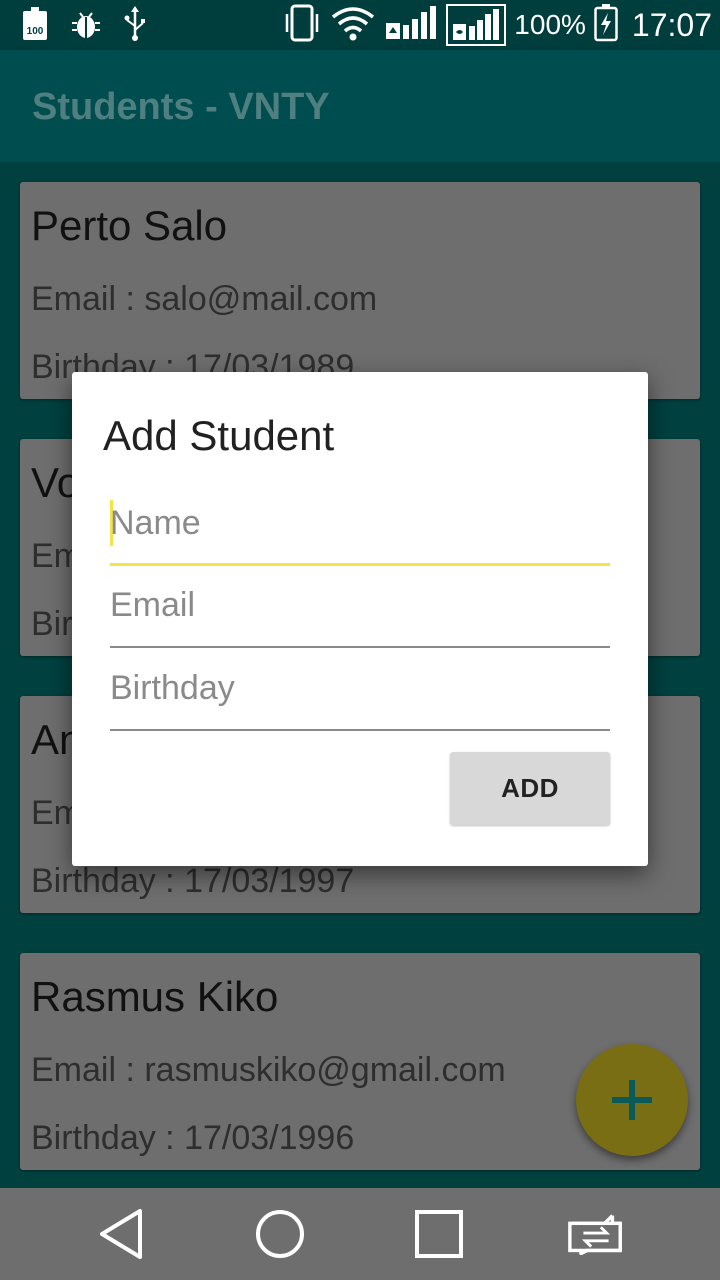 The height and width of the screenshot is (1280, 720). What do you see at coordinates (193, 1138) in the screenshot?
I see `student-birthday: Birthday : 17/03/1996` at bounding box center [193, 1138].